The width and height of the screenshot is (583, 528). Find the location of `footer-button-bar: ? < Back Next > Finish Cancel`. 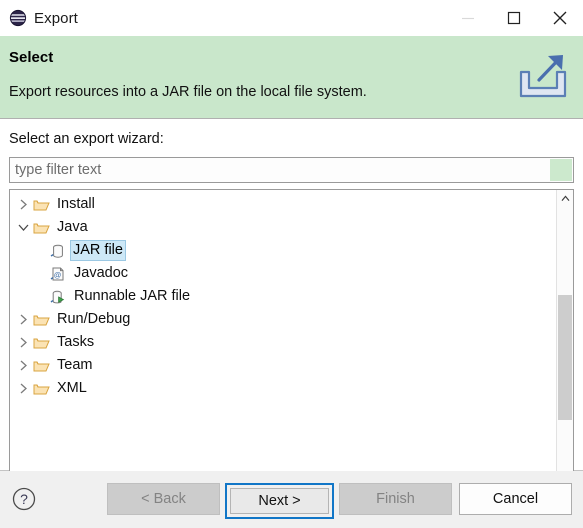

footer-button-bar: ? < Back Next > Finish Cancel is located at coordinates (291, 499).